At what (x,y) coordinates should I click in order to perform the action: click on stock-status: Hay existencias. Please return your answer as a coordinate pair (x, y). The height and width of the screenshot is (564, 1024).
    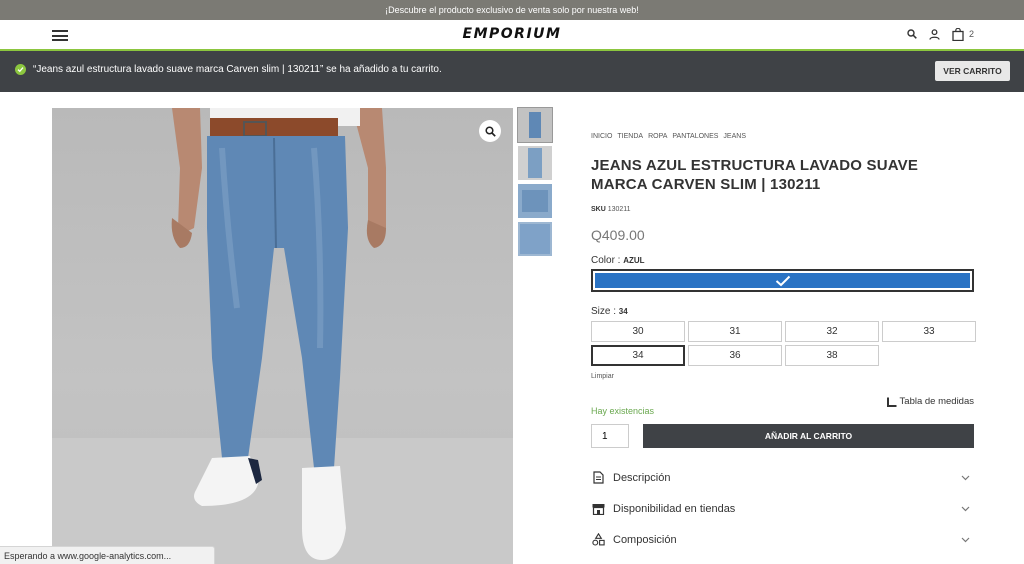
    Looking at the image, I should click on (623, 411).